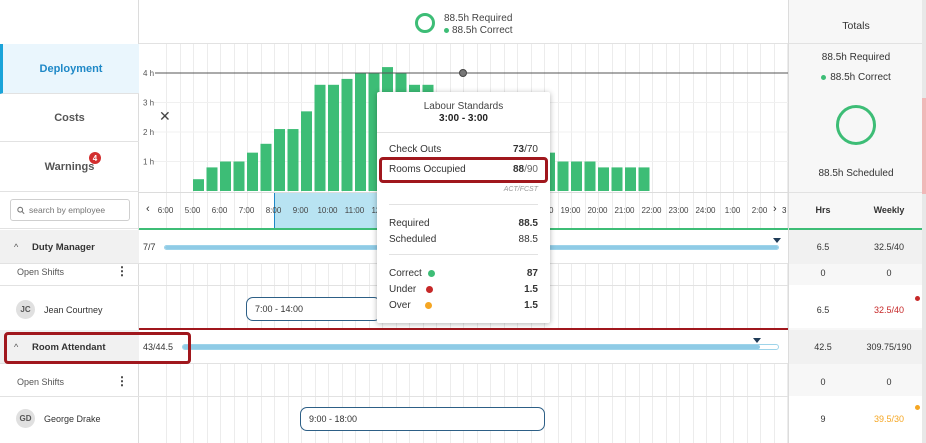 The width and height of the screenshot is (926, 443). I want to click on dm-weekly: 32.5/40, so click(889, 247).